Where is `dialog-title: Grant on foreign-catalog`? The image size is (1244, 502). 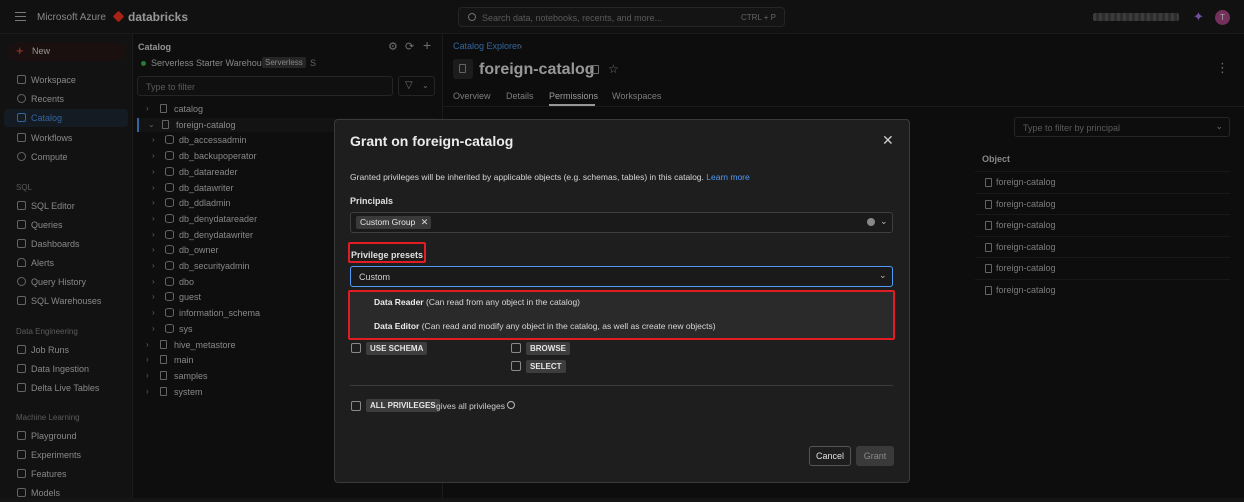
dialog-title: Grant on foreign-catalog is located at coordinates (432, 141).